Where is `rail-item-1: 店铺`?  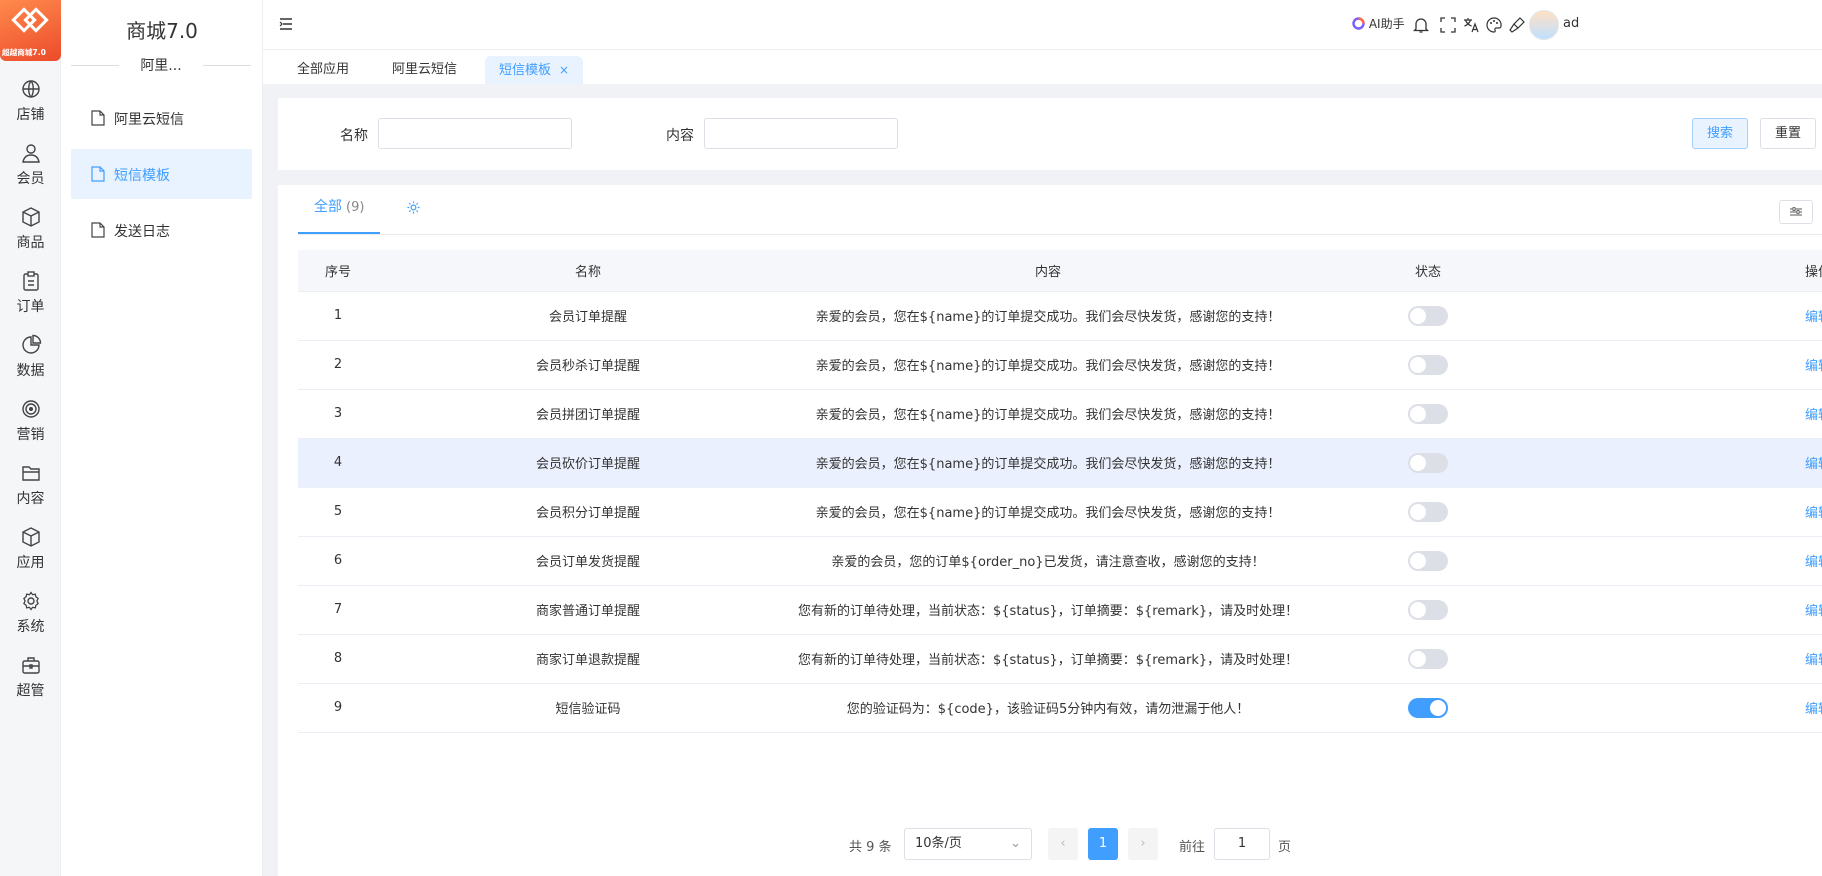
rail-item-1: 店铺 is located at coordinates (30, 108).